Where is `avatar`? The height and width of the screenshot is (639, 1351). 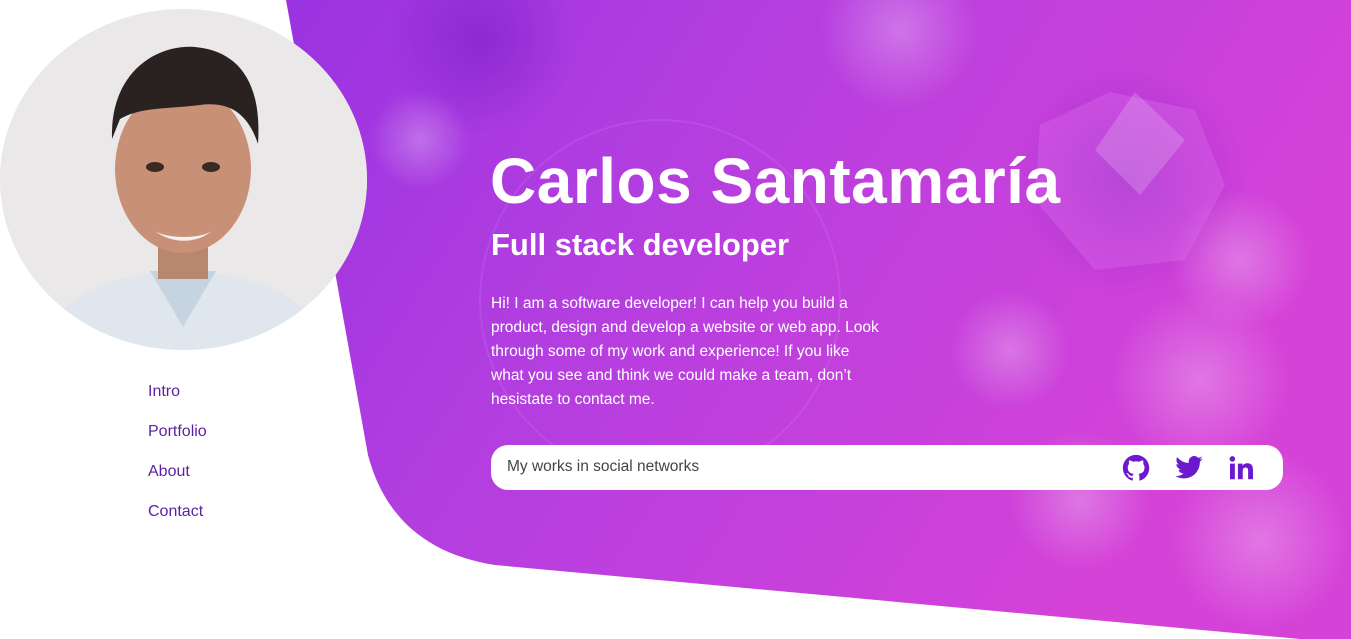
avatar is located at coordinates (183, 179).